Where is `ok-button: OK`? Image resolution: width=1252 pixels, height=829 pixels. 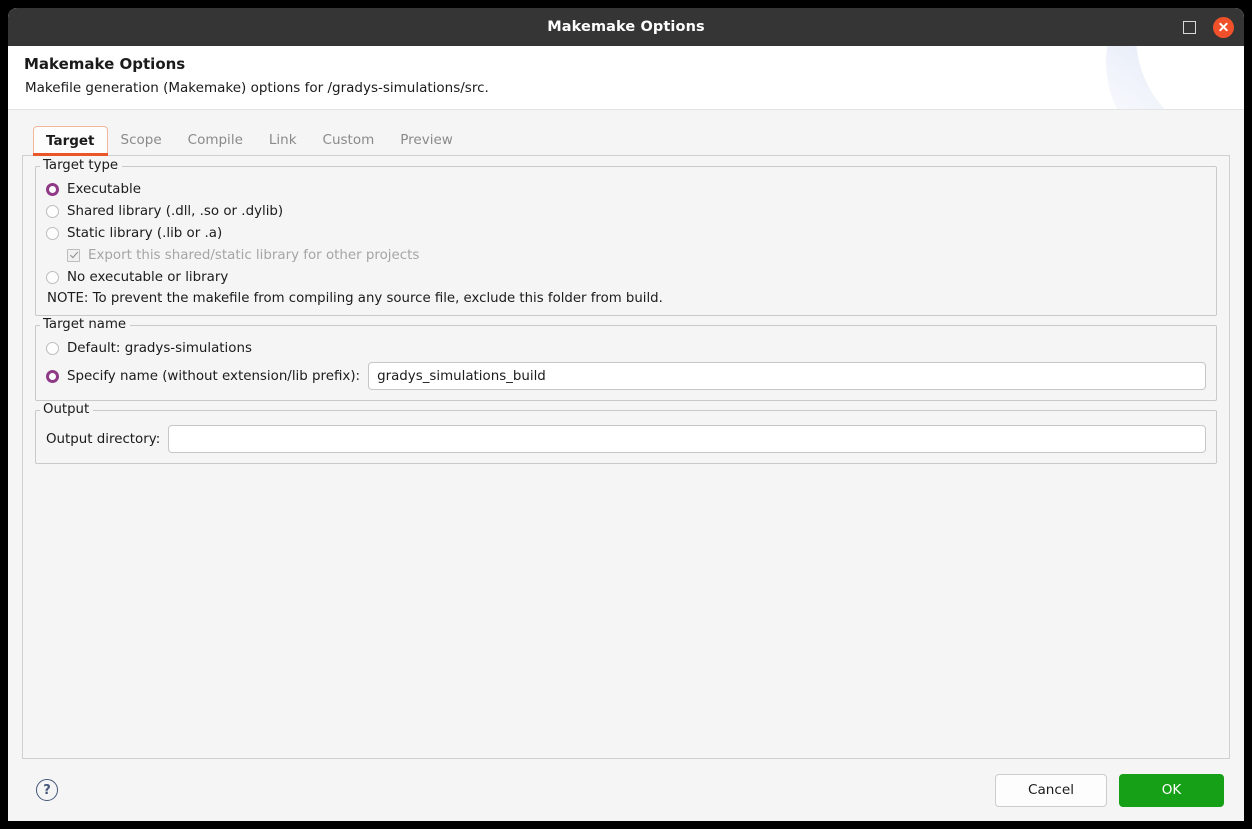 ok-button: OK is located at coordinates (1171, 790).